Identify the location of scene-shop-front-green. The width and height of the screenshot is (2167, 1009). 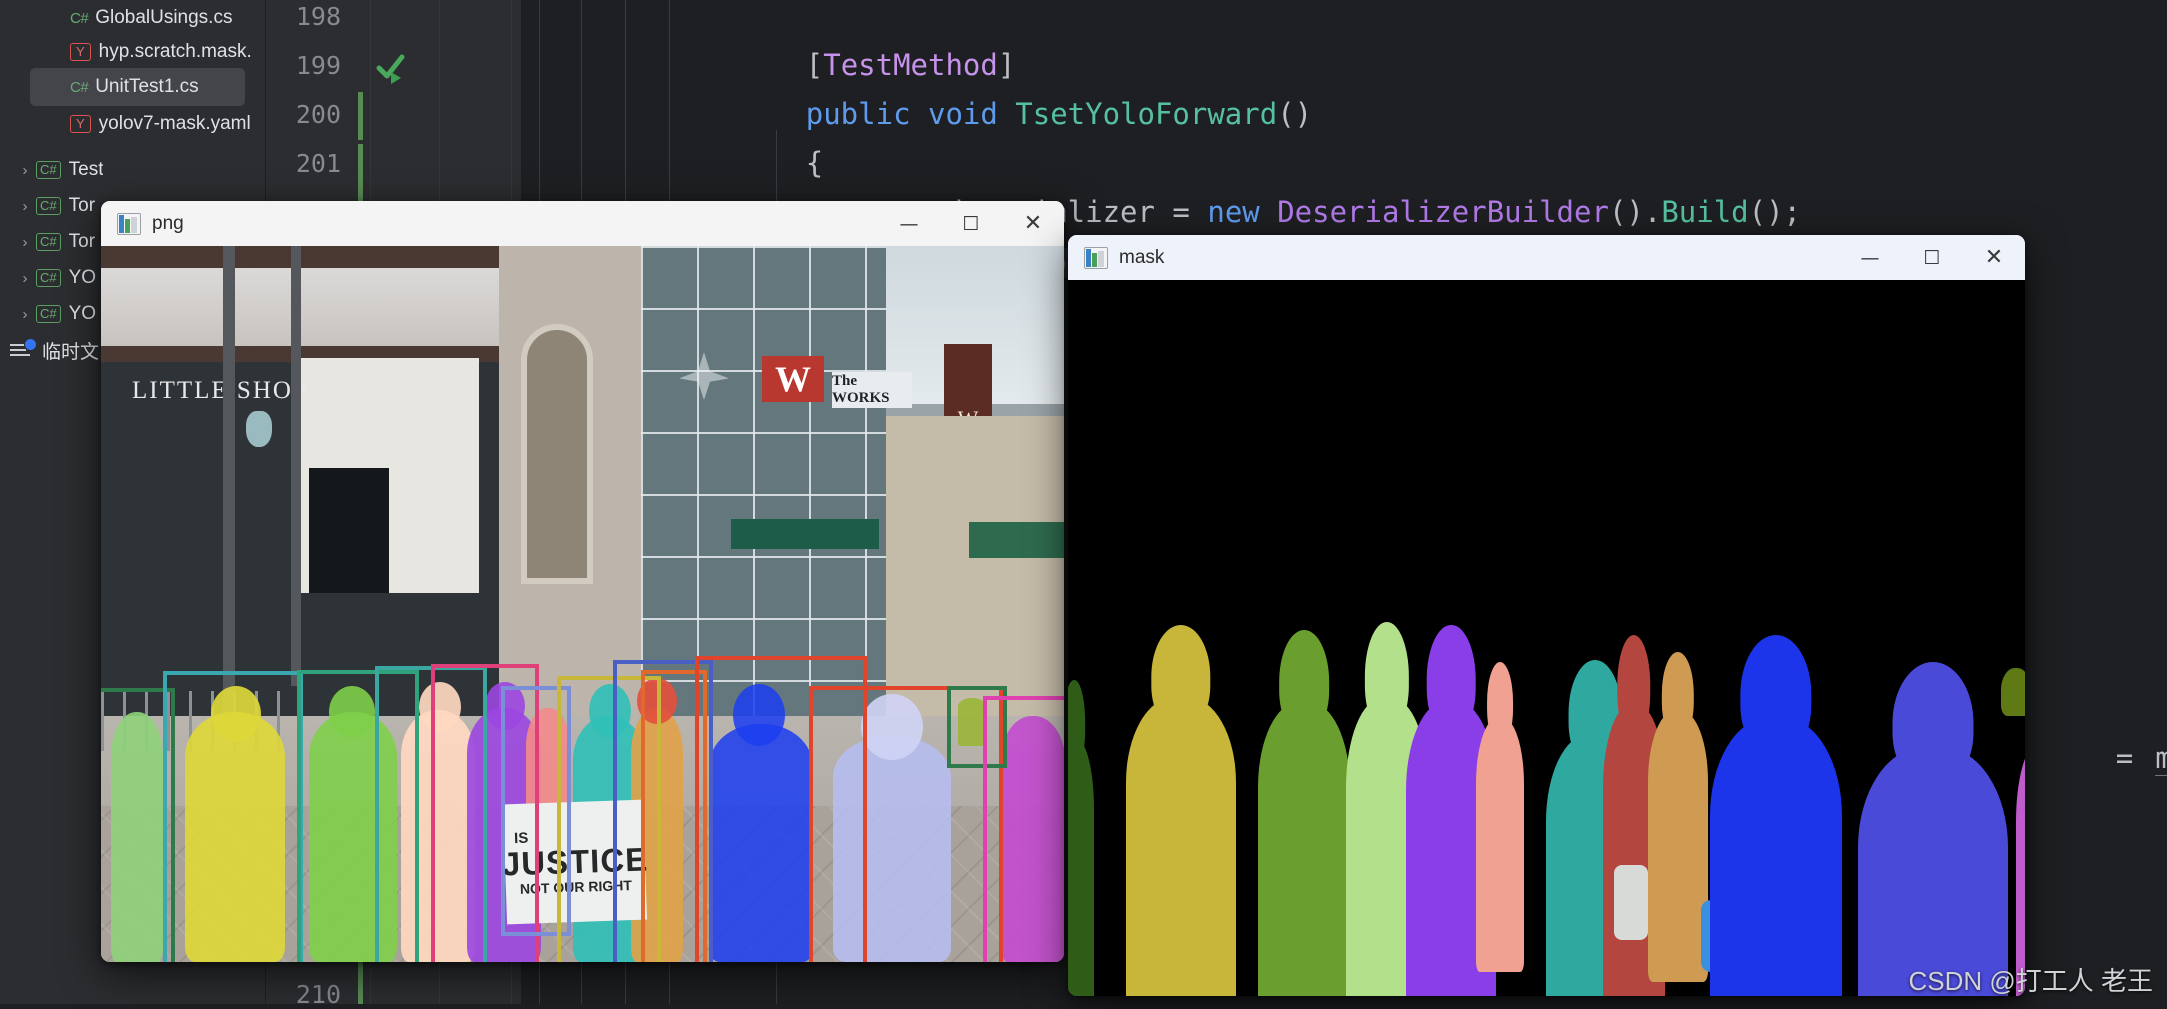
(1016, 540).